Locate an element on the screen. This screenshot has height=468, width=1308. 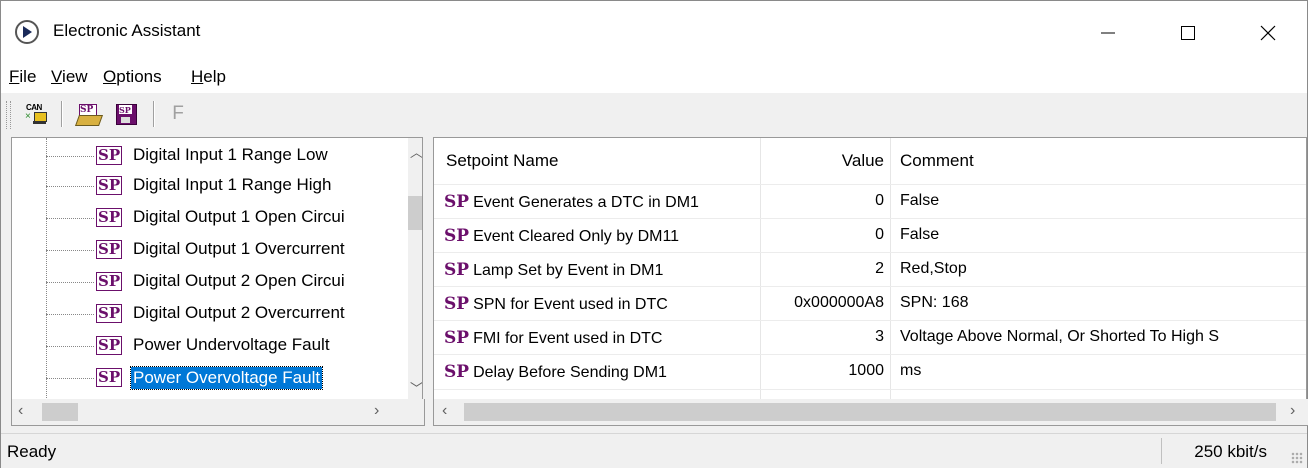
maximize-icon is located at coordinates (1188, 33).